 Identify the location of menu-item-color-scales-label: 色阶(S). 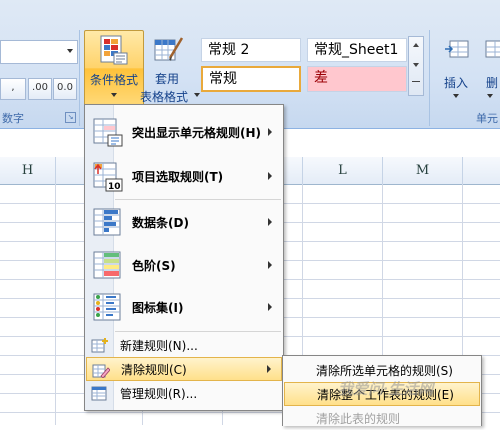
(154, 265).